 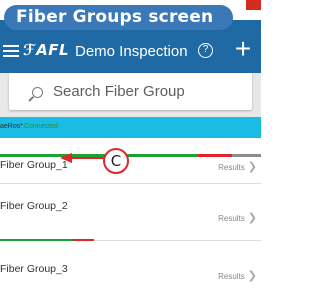 What do you see at coordinates (243, 49) in the screenshot?
I see `add-icon: +` at bounding box center [243, 49].